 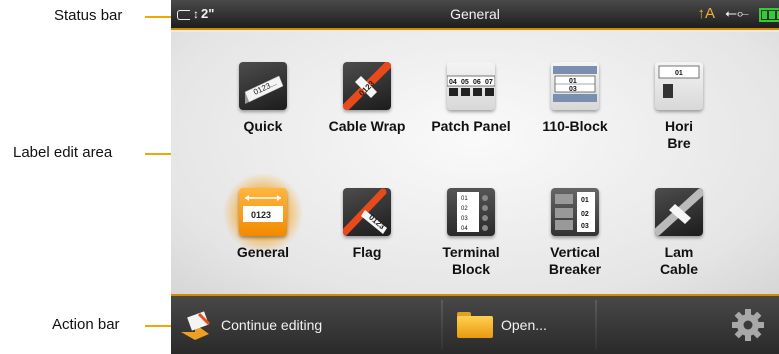 What do you see at coordinates (453, 82) in the screenshot?
I see `patch-panel-port-04: 04` at bounding box center [453, 82].